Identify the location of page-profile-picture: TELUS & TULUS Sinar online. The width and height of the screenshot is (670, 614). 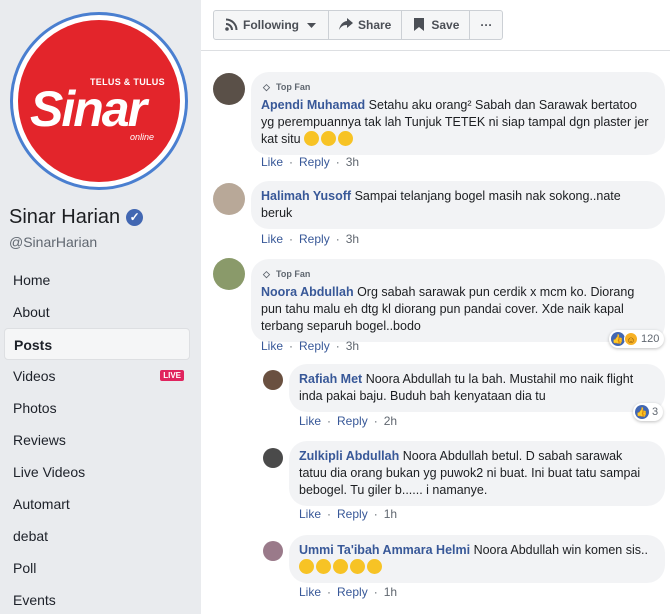
(99, 101).